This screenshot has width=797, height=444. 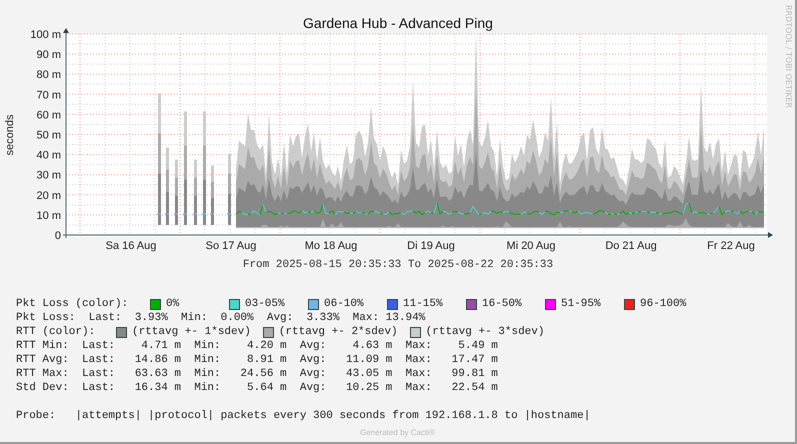 What do you see at coordinates (344, 304) in the screenshot?
I see `legend-label: 06-10%` at bounding box center [344, 304].